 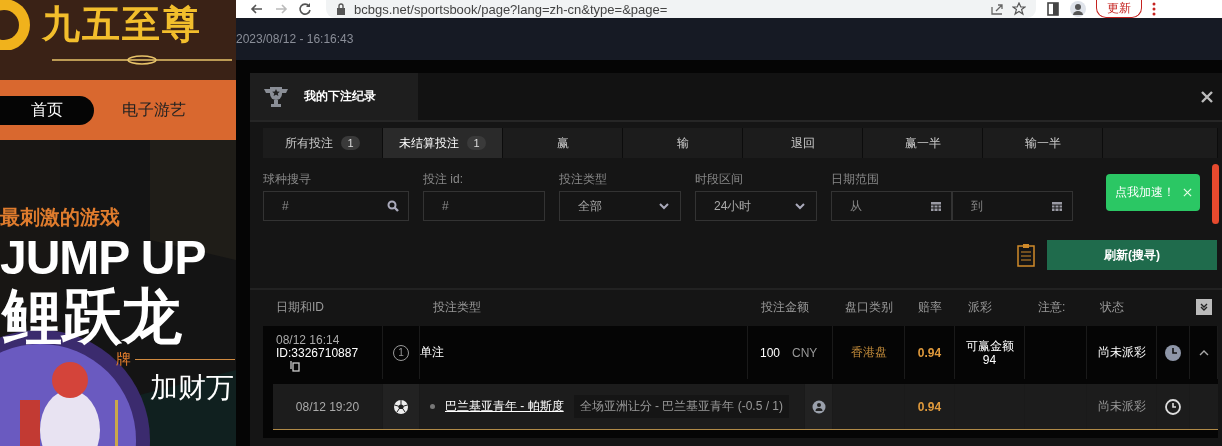 I want to click on filter-tab: 赢, so click(x=563, y=143).